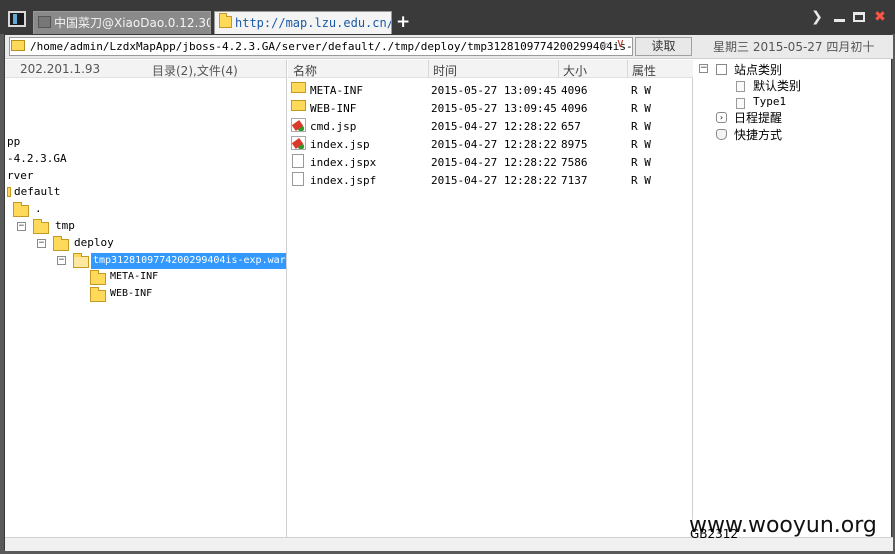 The height and width of the screenshot is (554, 895). Describe the element at coordinates (490, 181) in the screenshot. I see `file-row: index.jspf 2015-04-27 12:28:22 7137 R W` at that location.